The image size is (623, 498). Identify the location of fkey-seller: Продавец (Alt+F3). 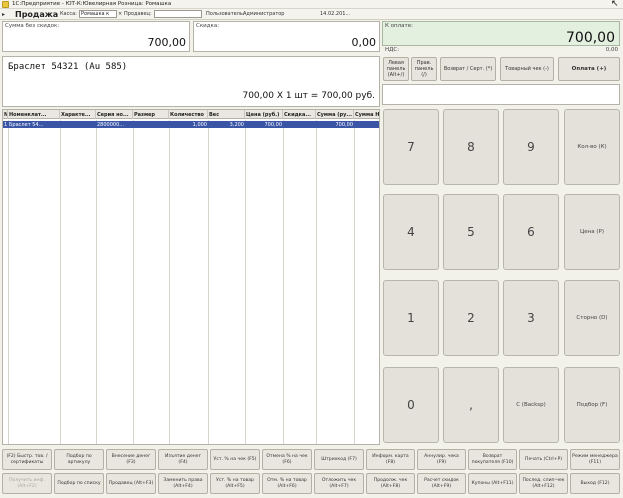
(131, 483).